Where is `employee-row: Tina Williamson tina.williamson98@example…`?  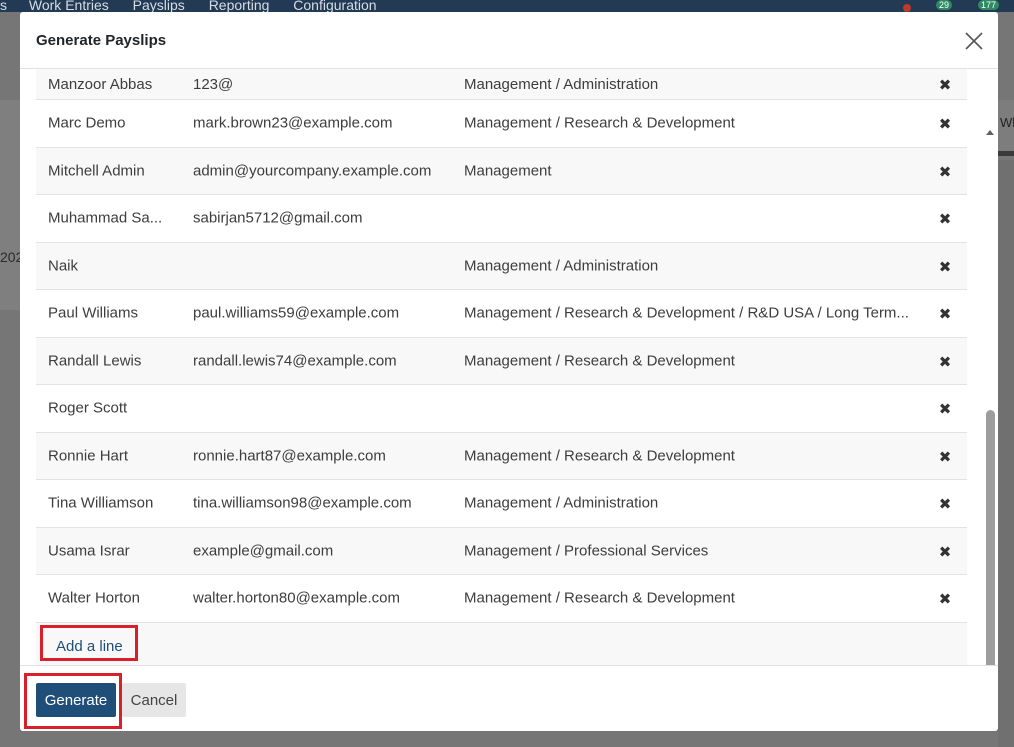 employee-row: Tina Williamson tina.williamson98@example… is located at coordinates (501, 504).